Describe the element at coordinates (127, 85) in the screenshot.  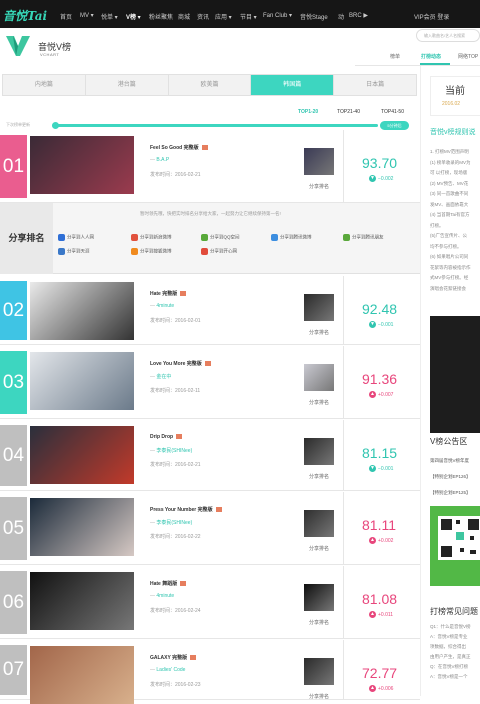
I see `region-tab-1: 港台篇` at that location.